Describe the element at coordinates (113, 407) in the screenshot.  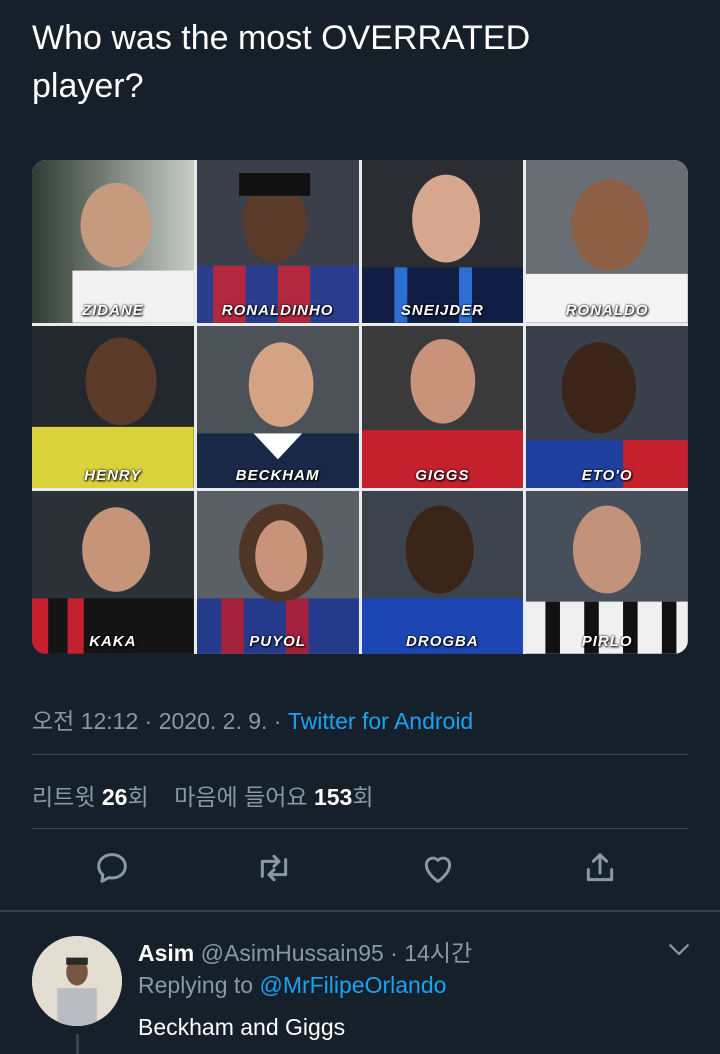
I see `player-tile-henry: HENRY` at that location.